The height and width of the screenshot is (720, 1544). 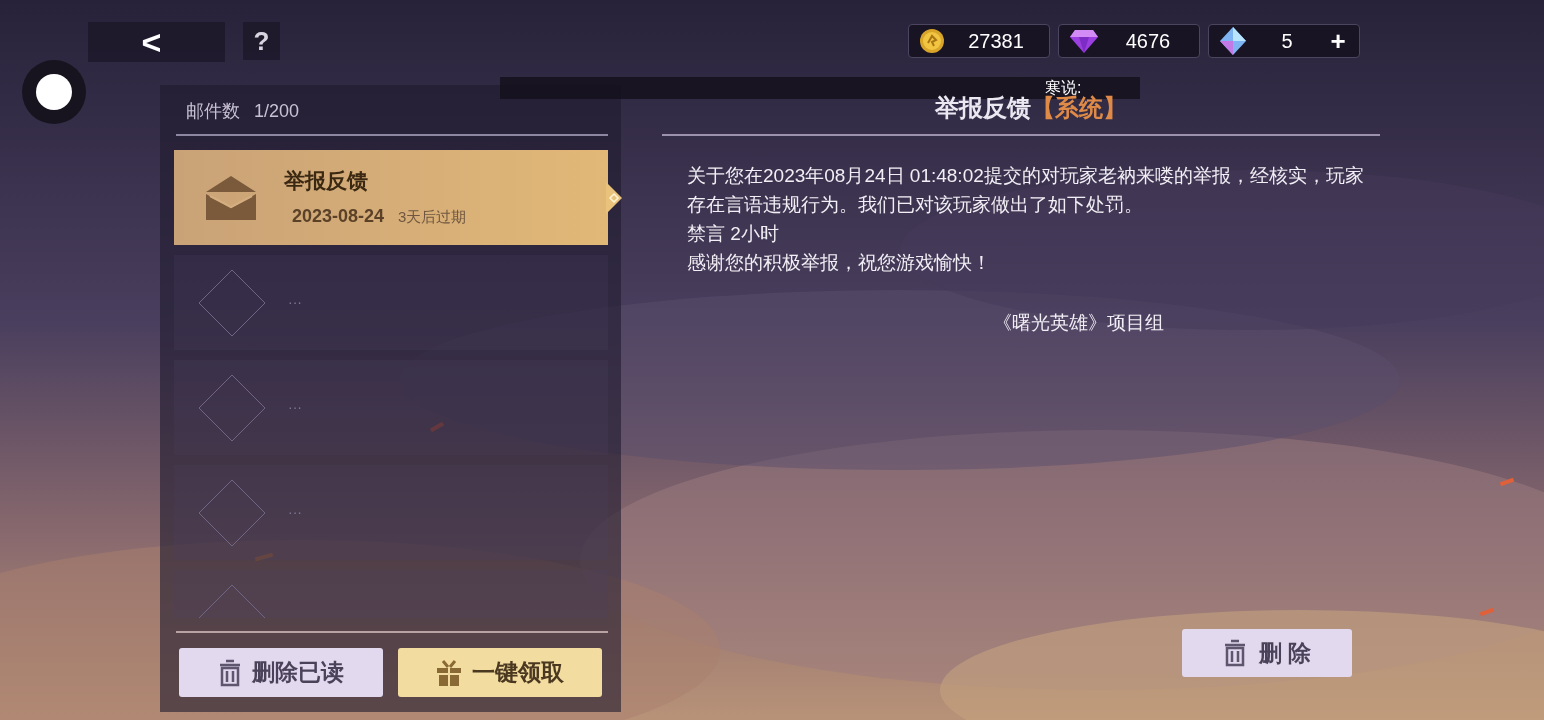 I want to click on mail-category-tag: 【系统】, so click(x=1079, y=108).